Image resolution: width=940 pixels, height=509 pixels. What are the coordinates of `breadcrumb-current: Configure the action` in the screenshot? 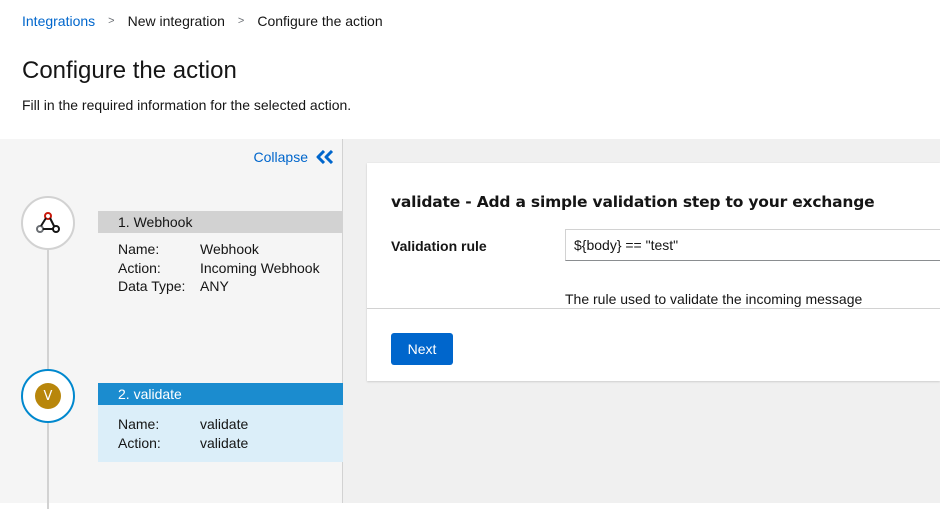 It's located at (320, 21).